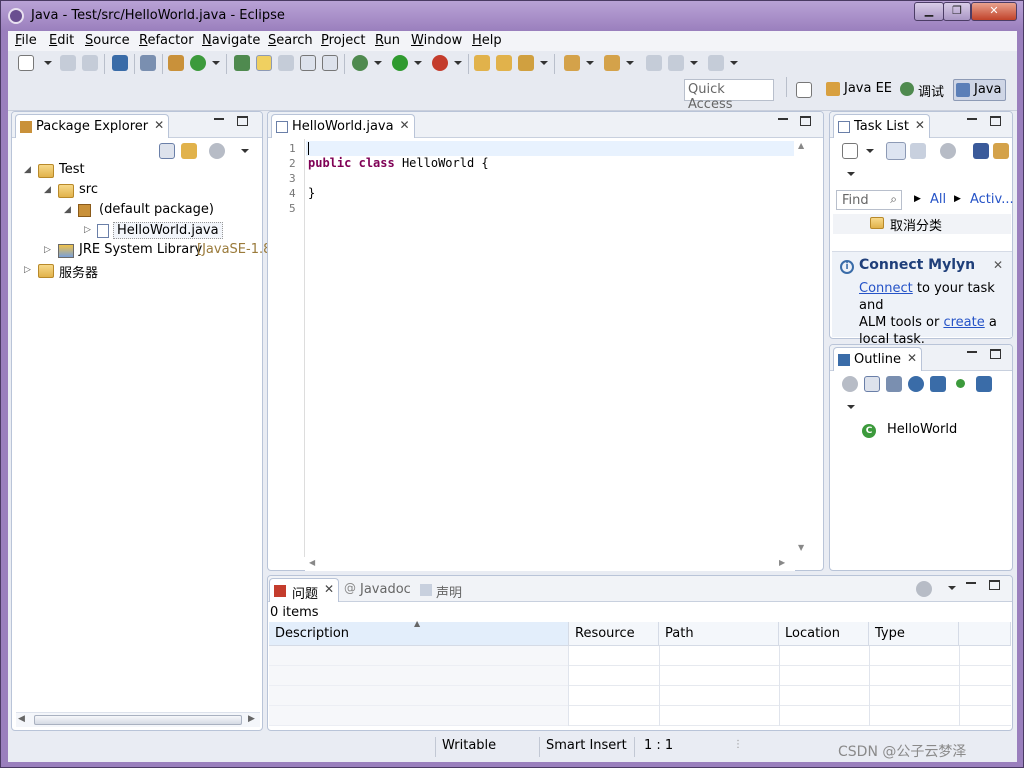 Image resolution: width=1024 pixels, height=768 pixels. Describe the element at coordinates (870, 151) in the screenshot. I see `new-task-dropdown-icon` at that location.